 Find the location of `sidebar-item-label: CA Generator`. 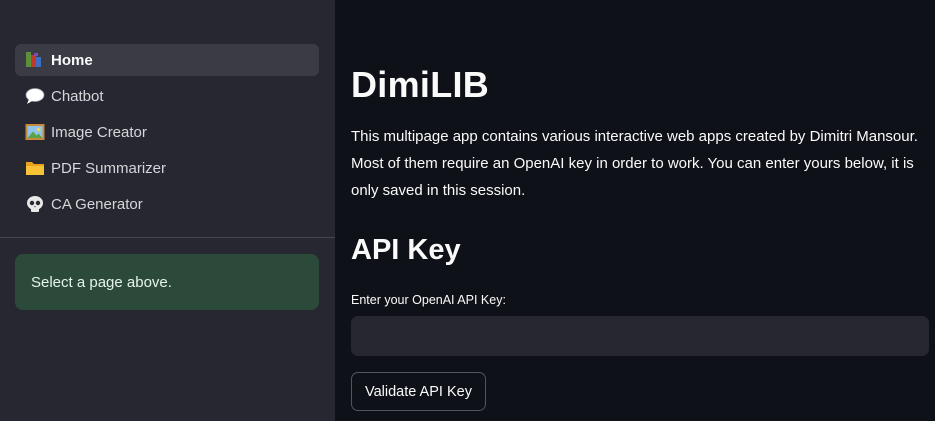

sidebar-item-label: CA Generator is located at coordinates (97, 204).